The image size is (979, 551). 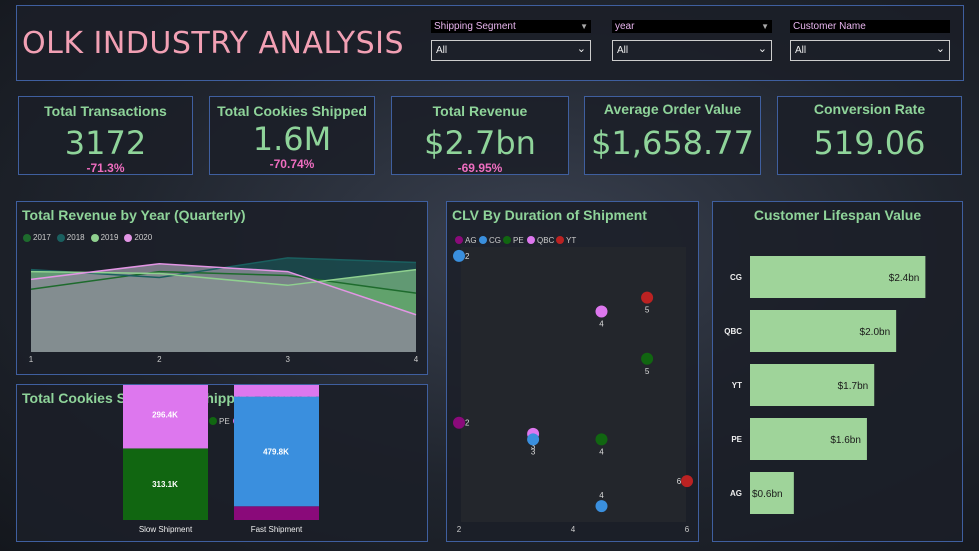 What do you see at coordinates (679, 481) in the screenshot?
I see `point-label: 6` at bounding box center [679, 481].